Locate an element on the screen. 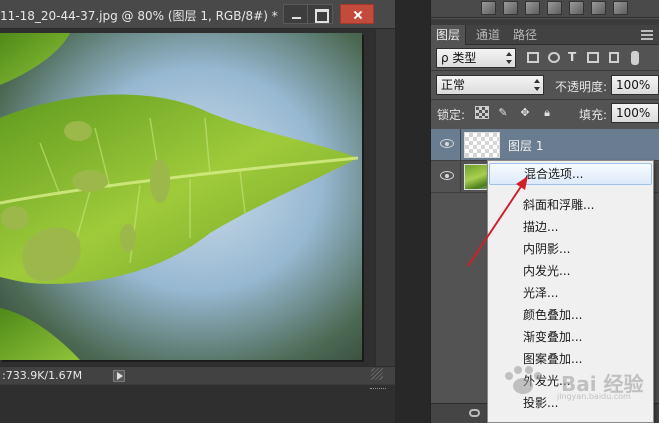 The image size is (659, 423). lock-transparent-pixels-icon is located at coordinates (482, 112).